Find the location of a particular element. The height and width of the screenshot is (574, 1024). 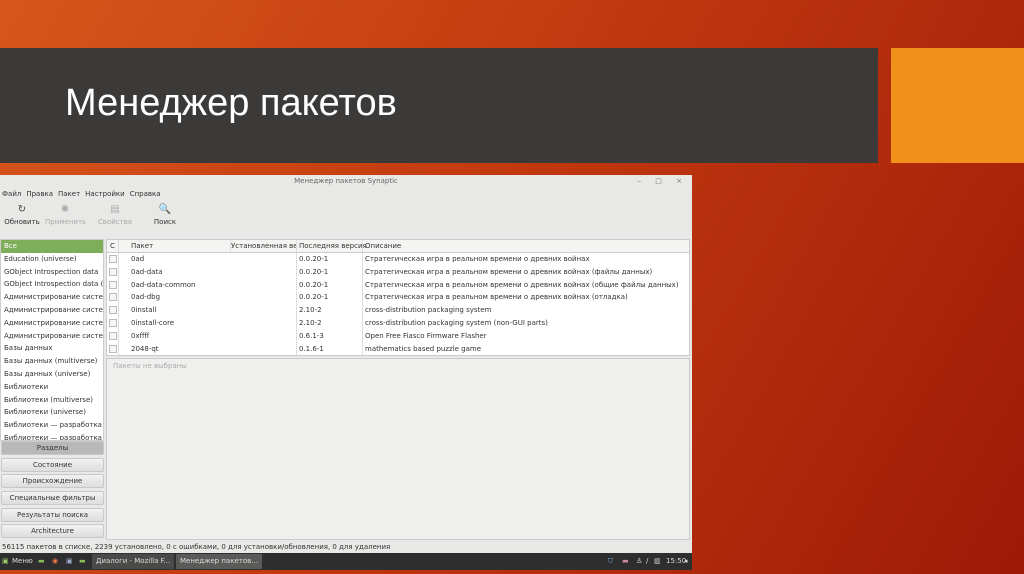

filter-button: Architecture is located at coordinates (52, 531).